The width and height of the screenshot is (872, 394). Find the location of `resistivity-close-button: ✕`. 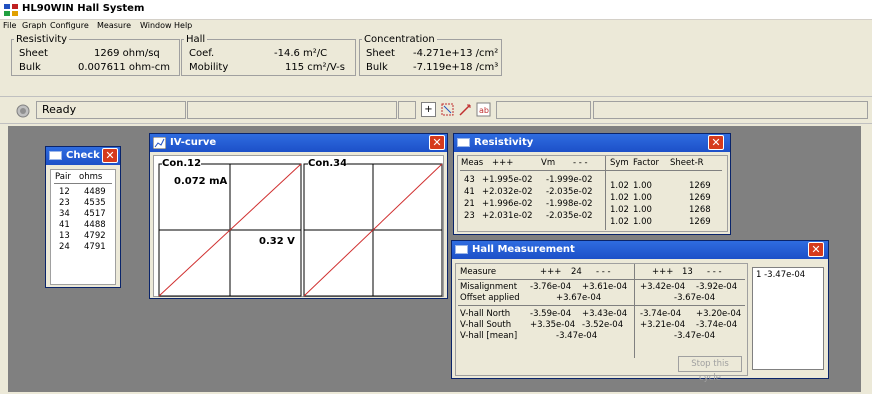

resistivity-close-button: ✕ is located at coordinates (716, 142).